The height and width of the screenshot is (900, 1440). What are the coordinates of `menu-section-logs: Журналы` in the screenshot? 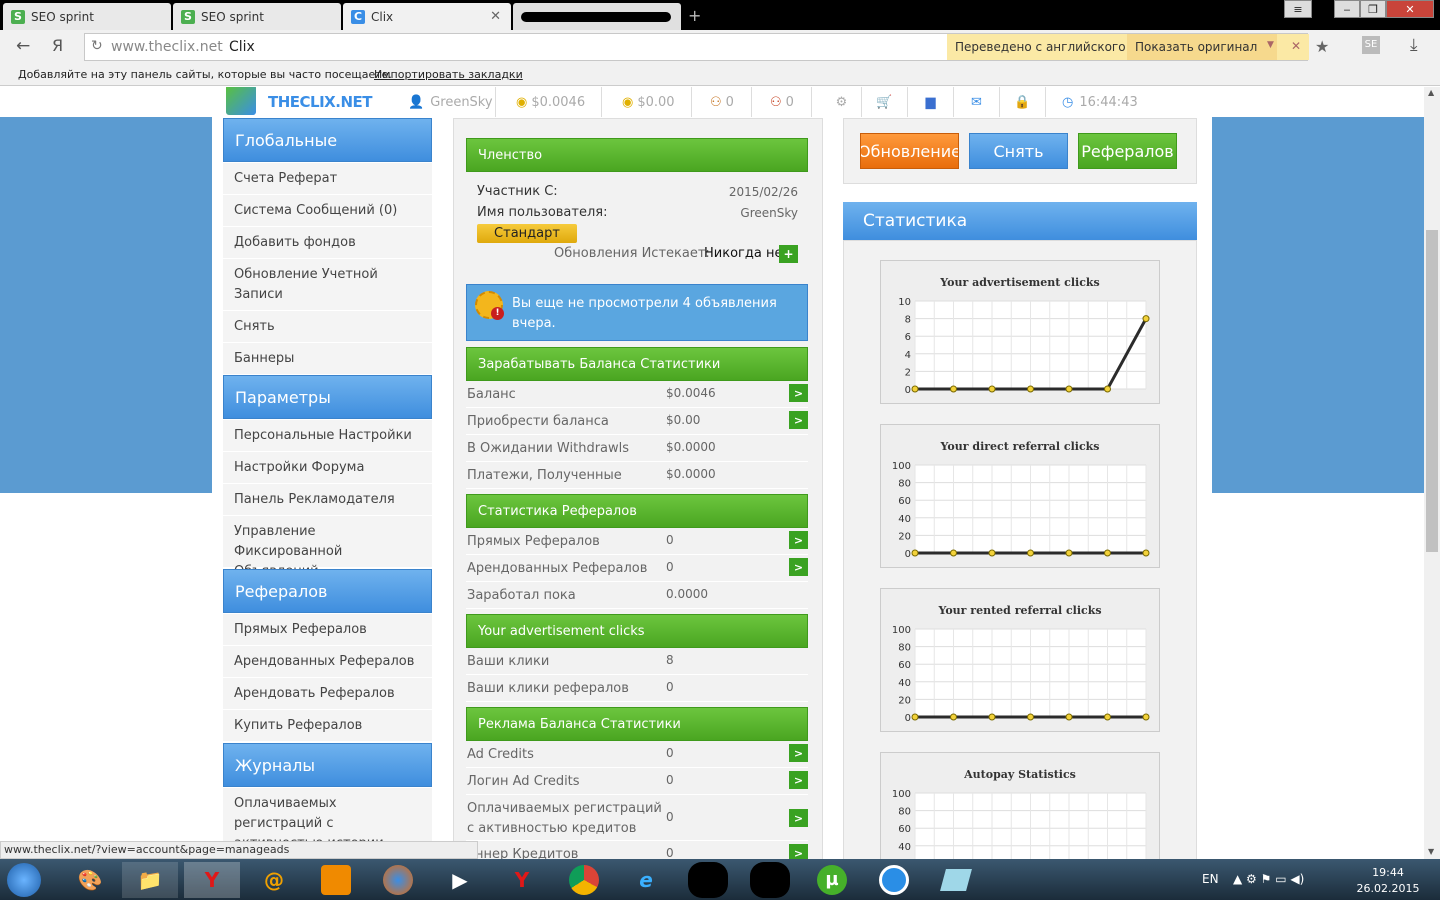 It's located at (327, 765).